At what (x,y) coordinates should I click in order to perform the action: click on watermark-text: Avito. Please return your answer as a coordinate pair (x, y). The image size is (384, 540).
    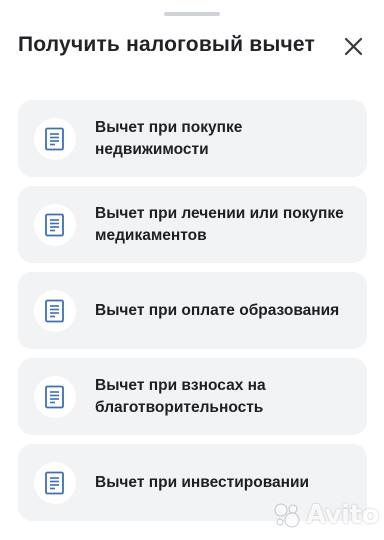
    Looking at the image, I should click on (342, 515).